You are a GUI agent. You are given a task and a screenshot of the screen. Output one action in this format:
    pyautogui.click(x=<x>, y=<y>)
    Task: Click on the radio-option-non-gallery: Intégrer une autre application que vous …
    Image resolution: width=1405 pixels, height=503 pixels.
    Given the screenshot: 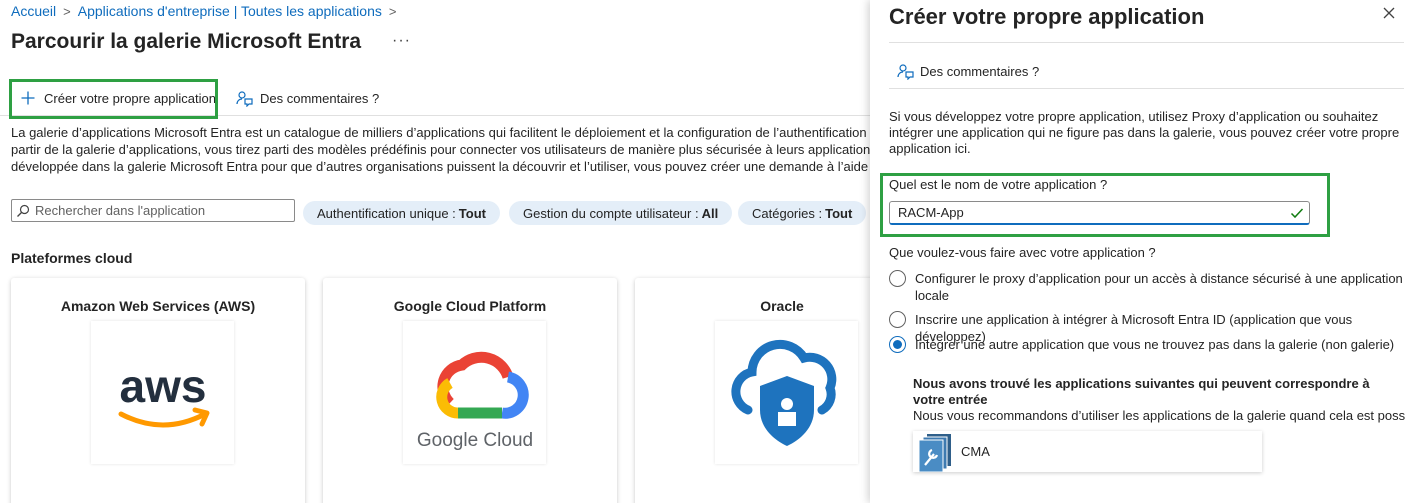 What is the action you would take?
    pyautogui.click(x=1147, y=344)
    